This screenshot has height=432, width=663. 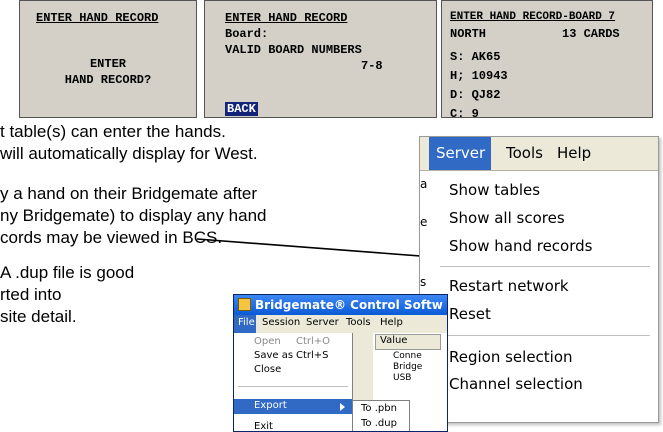 What do you see at coordinates (509, 286) in the screenshot?
I see `menu-item-restart-network: Restart network` at bounding box center [509, 286].